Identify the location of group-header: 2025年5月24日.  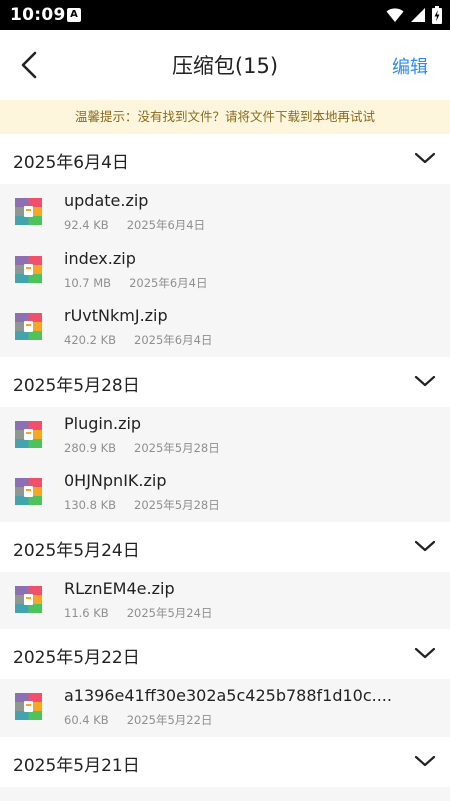
(225, 546).